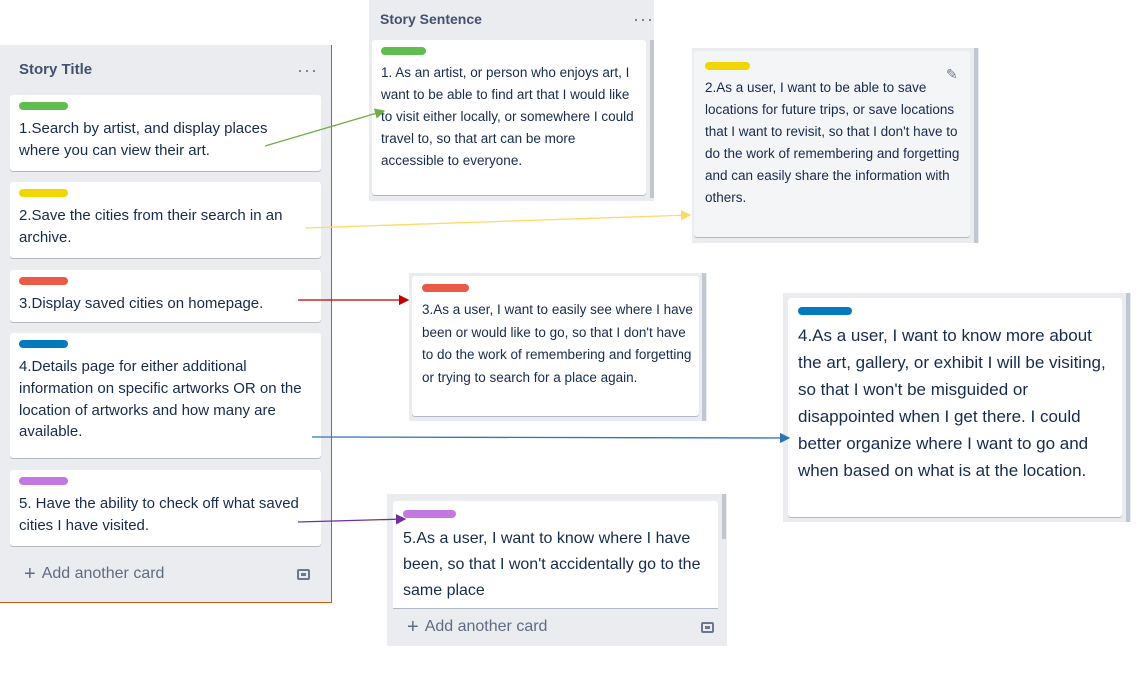  I want to click on blue-arrow, so click(551, 438).